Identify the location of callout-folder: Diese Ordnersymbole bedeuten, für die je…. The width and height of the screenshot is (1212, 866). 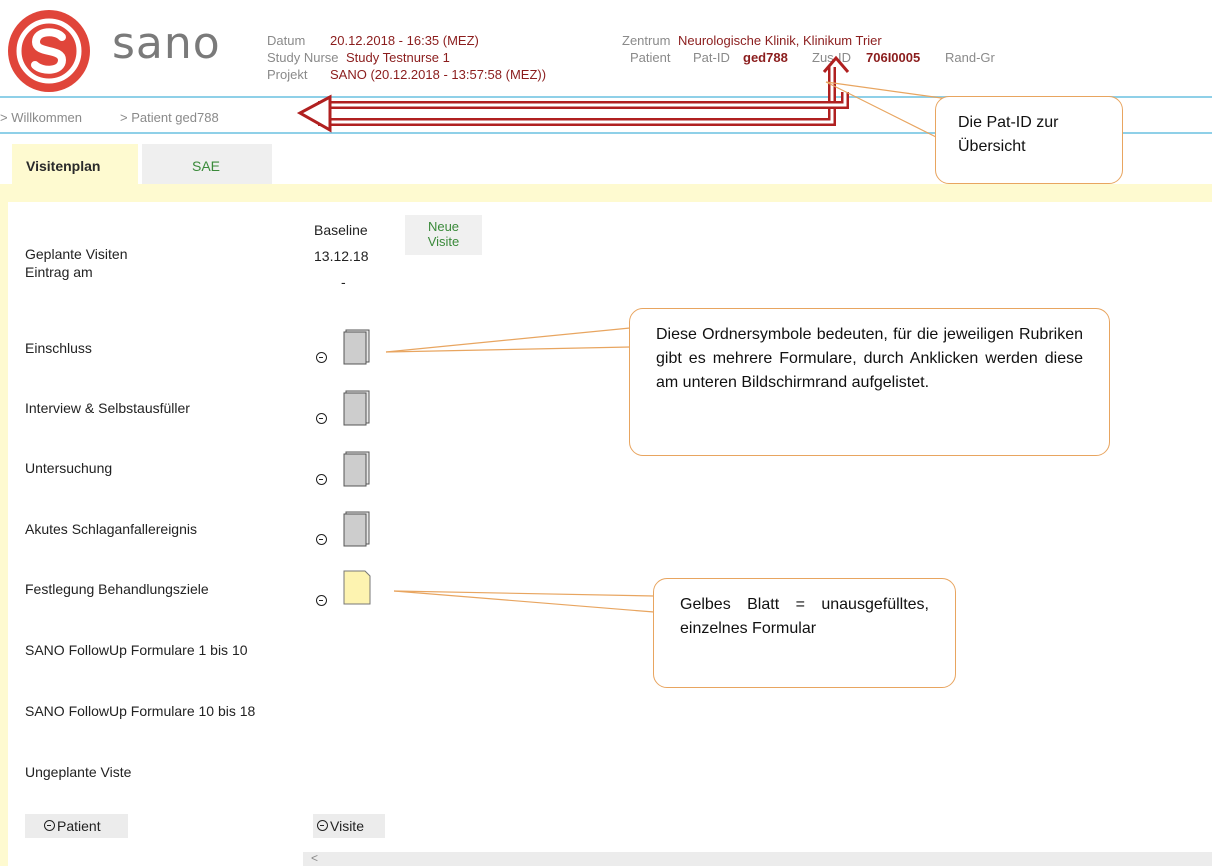
(869, 382).